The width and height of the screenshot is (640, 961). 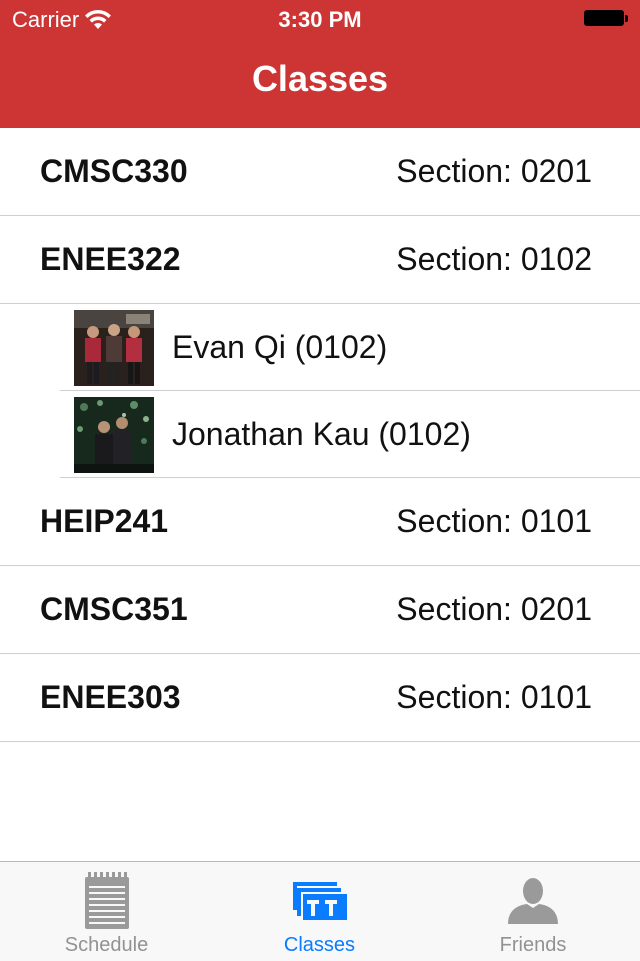 What do you see at coordinates (104, 521) in the screenshot?
I see `class-code: HEIP241` at bounding box center [104, 521].